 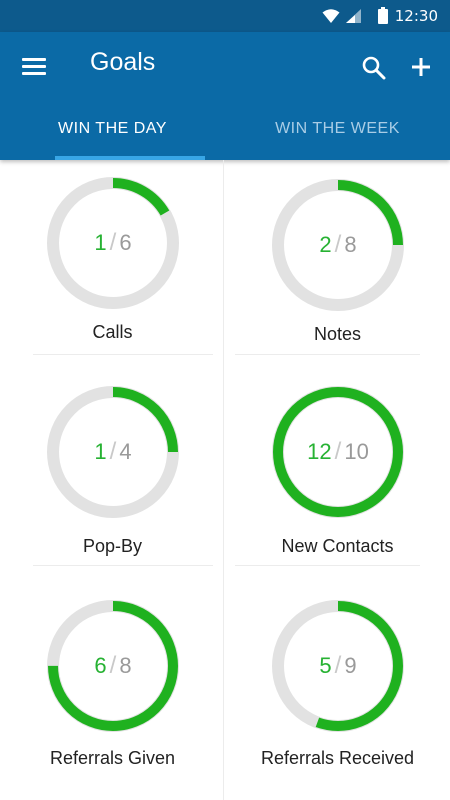 I want to click on goal-done-count: 12, so click(x=319, y=451).